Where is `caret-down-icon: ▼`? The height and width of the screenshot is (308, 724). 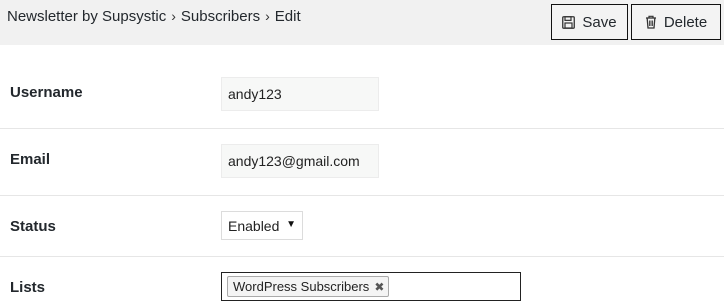
caret-down-icon: ▼ is located at coordinates (291, 224).